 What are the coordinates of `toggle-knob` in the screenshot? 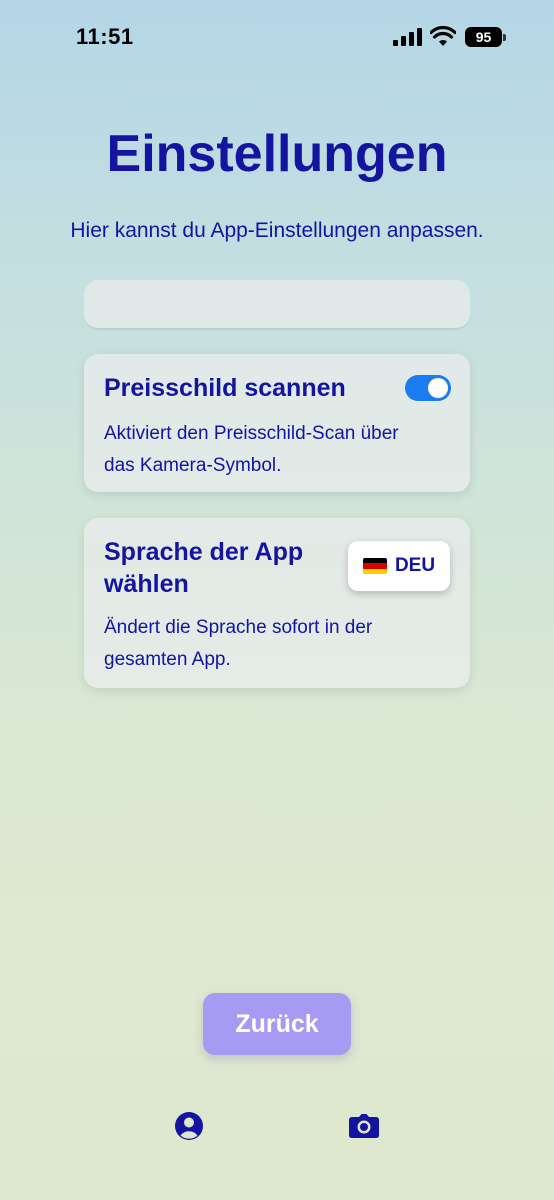 It's located at (438, 388).